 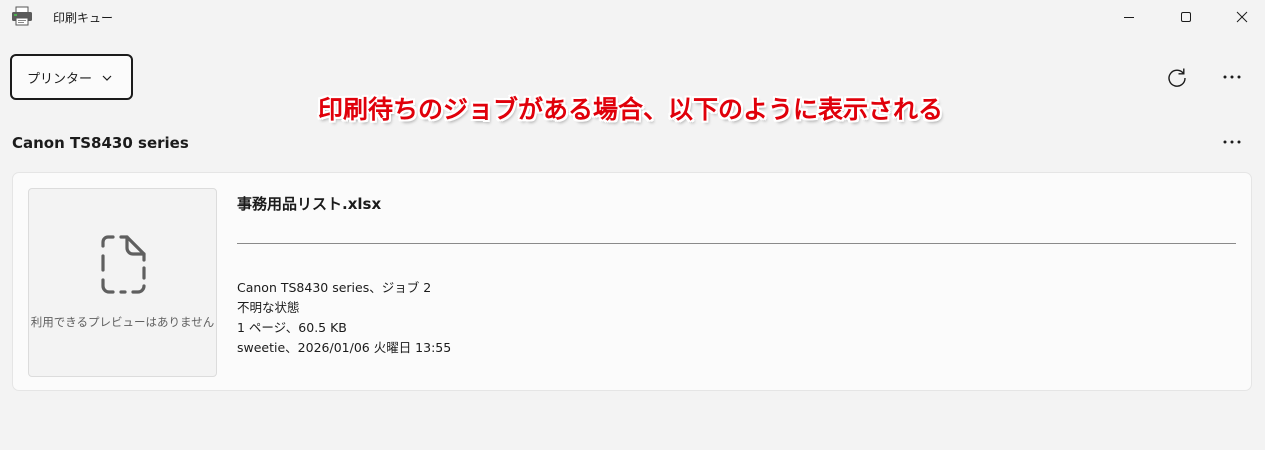 What do you see at coordinates (334, 287) in the screenshot?
I see `job-printer-and-number: Canon TS8430 series、ジョブ 2` at bounding box center [334, 287].